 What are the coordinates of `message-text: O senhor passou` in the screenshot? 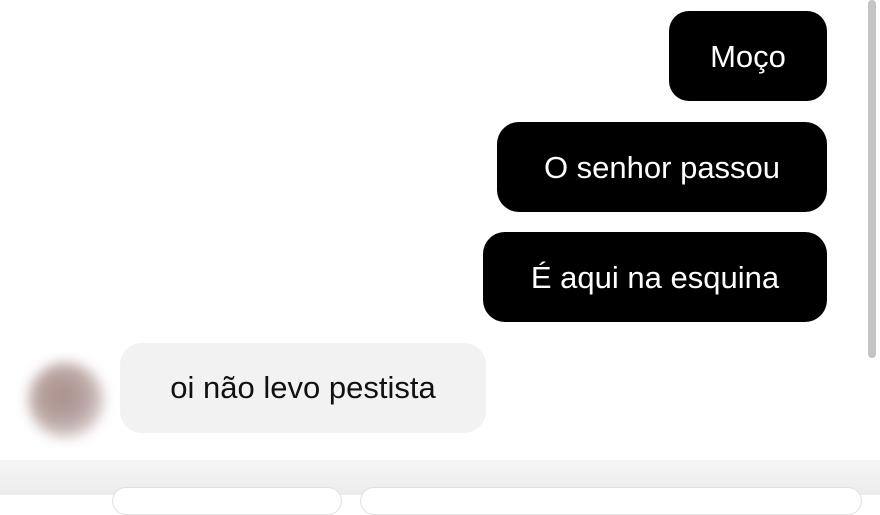 It's located at (662, 167).